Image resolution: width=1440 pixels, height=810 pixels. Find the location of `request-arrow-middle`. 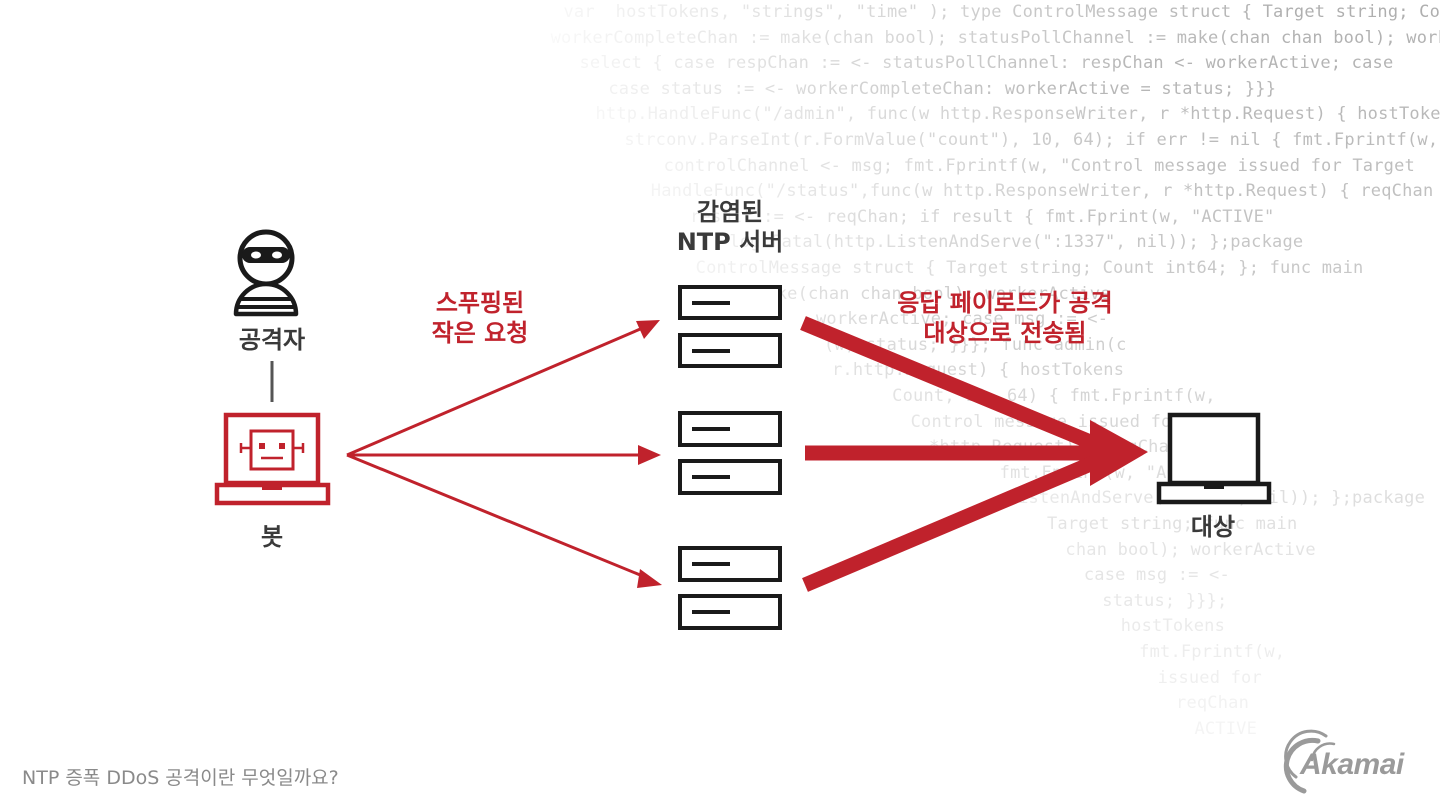

request-arrow-middle is located at coordinates (504, 455).